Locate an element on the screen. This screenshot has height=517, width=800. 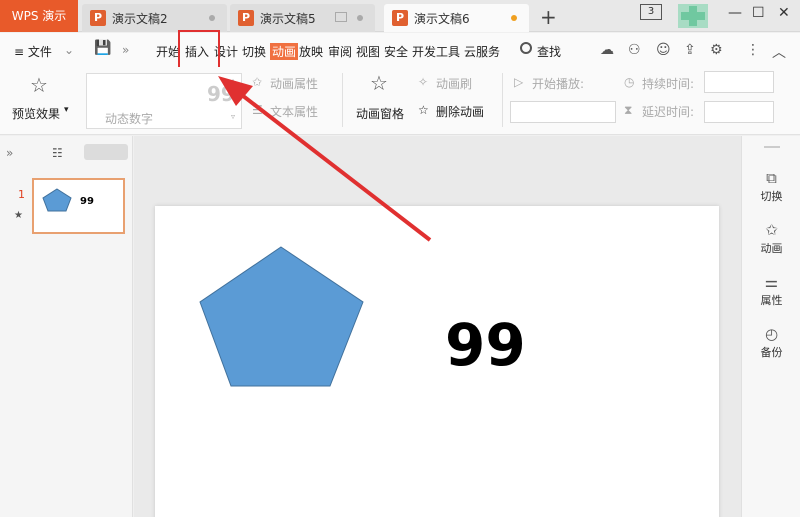
menu-view: 视图 is located at coordinates (368, 51).